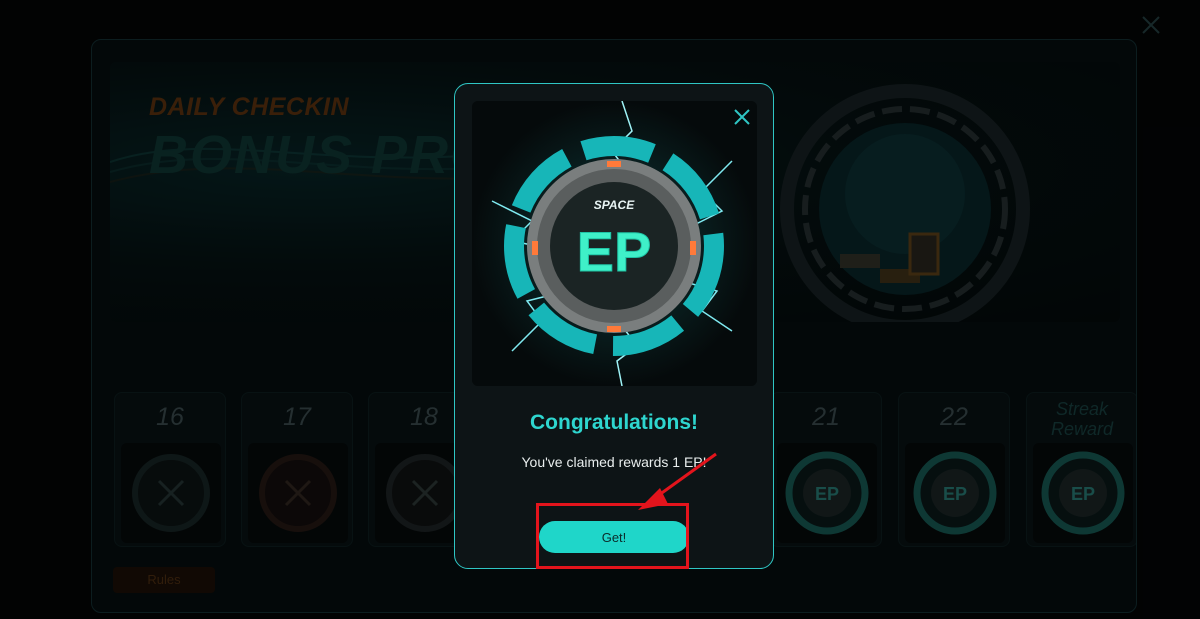  I want to click on annotation-arrow-icon, so click(677, 481).